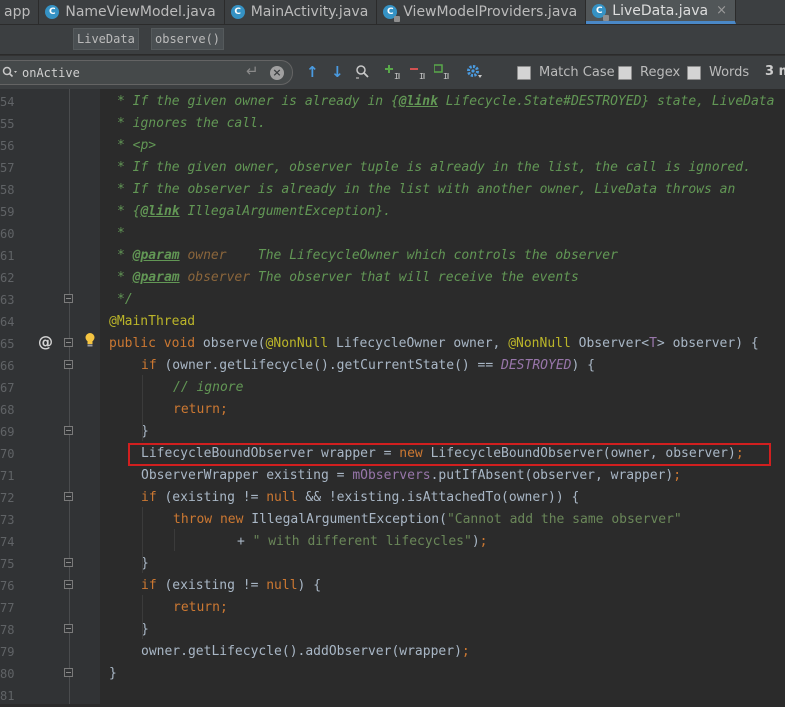 The width and height of the screenshot is (785, 707). I want to click on line-number: 66, so click(7, 366).